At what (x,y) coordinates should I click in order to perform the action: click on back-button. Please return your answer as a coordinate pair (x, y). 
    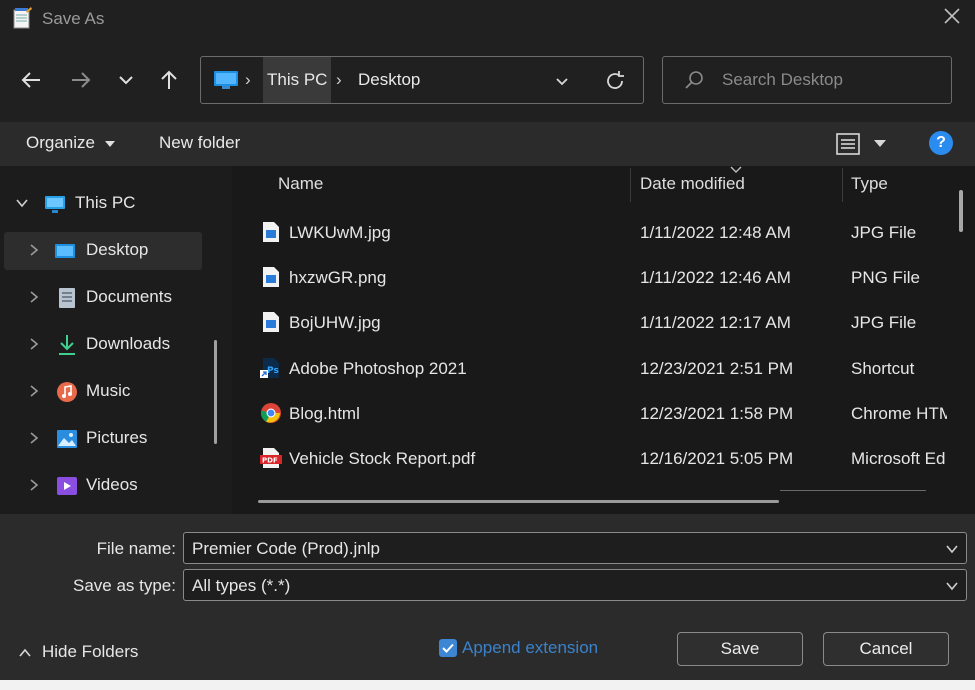
    Looking at the image, I should click on (31, 80).